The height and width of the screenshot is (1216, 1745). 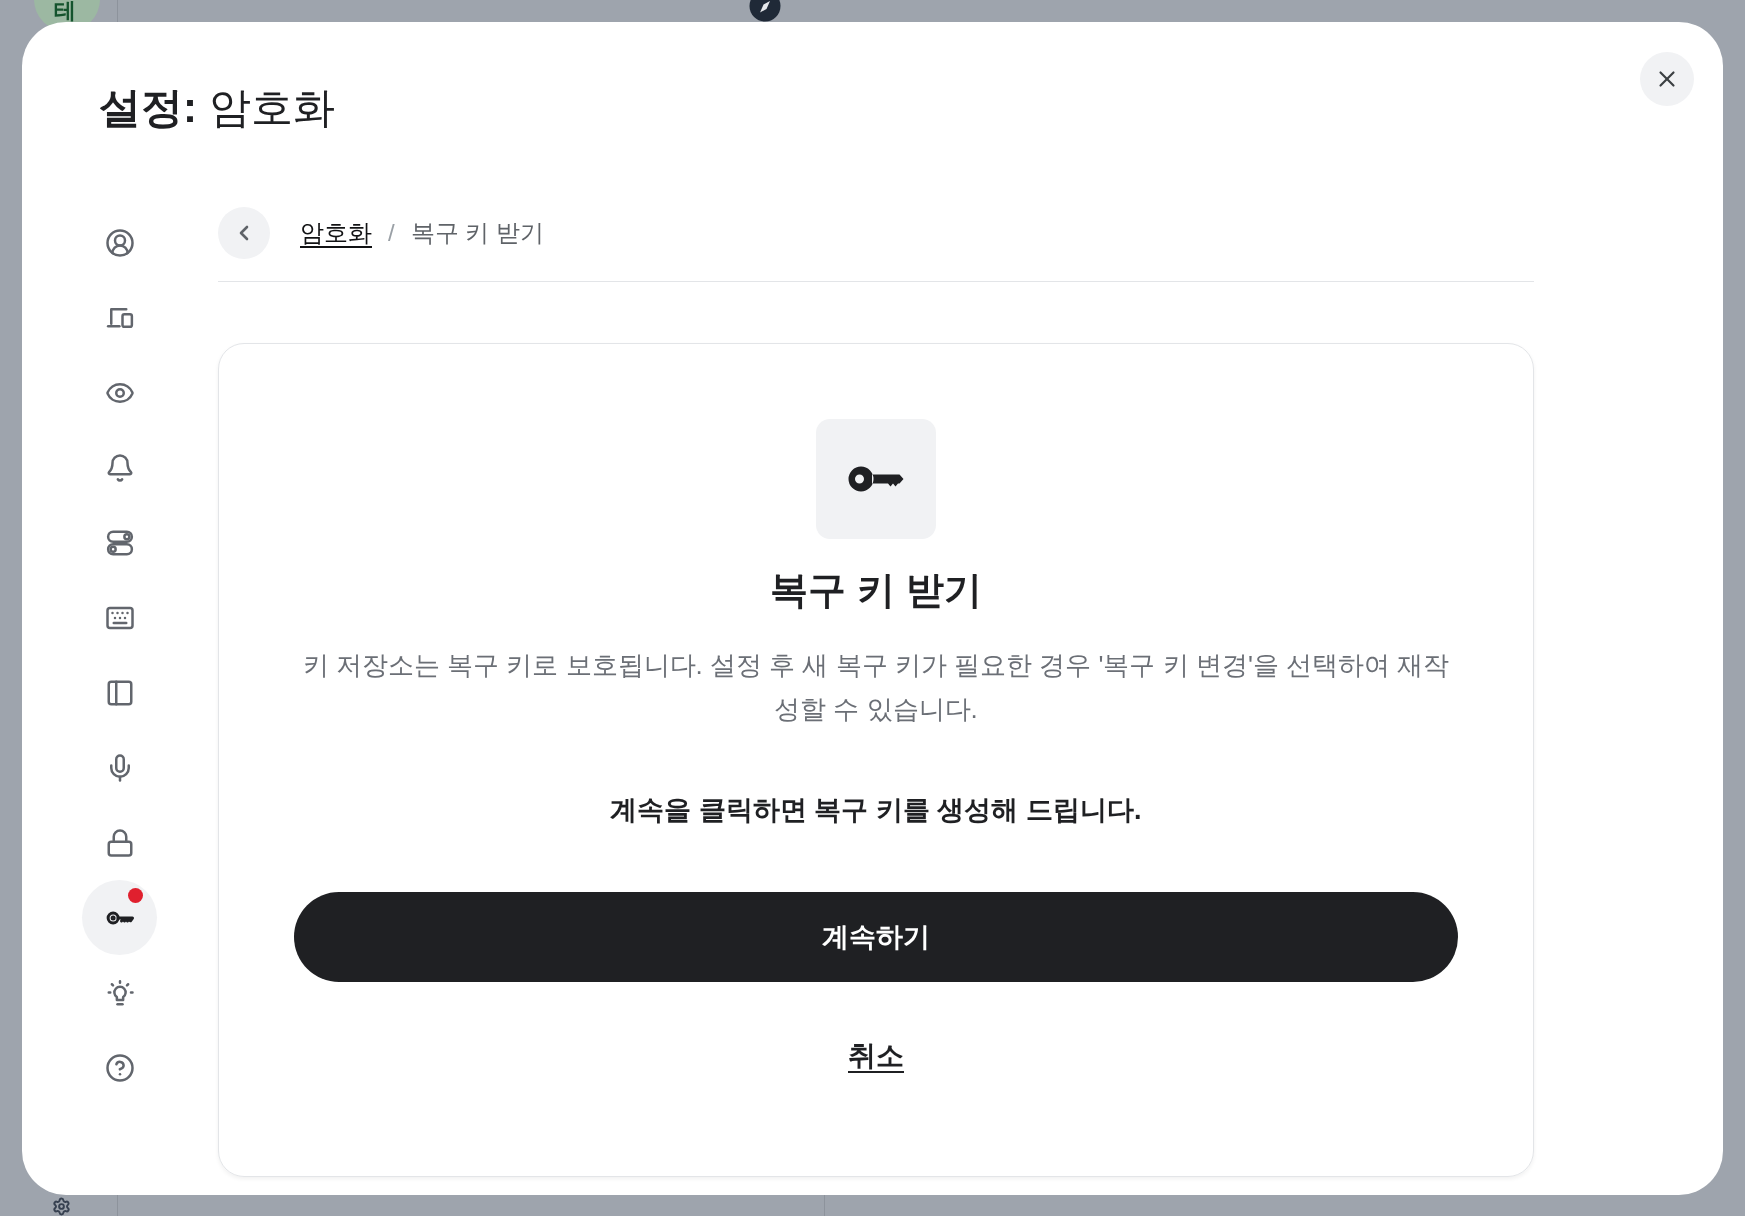 I want to click on compass-icon, so click(x=765, y=11).